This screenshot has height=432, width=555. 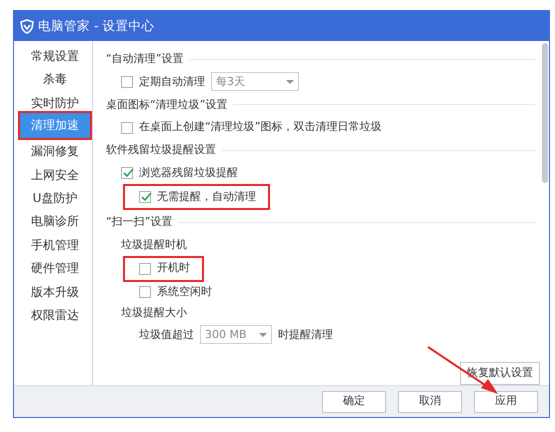 I want to click on checkbox-label: 系统空闲时, so click(x=184, y=292).